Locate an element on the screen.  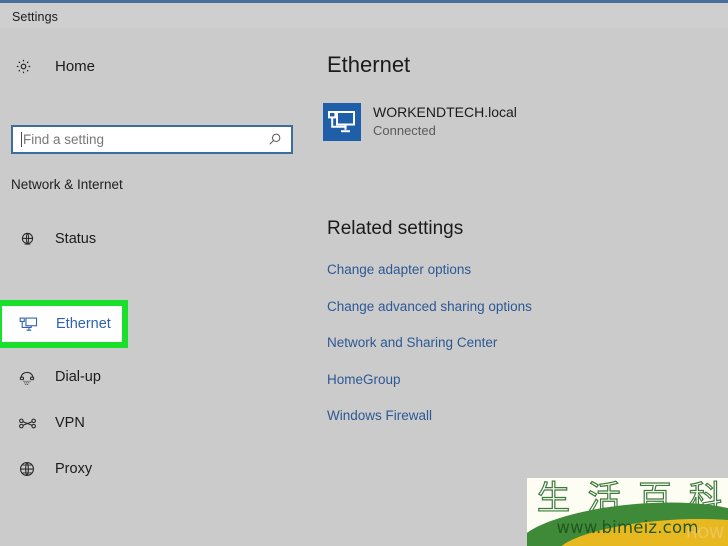
adapter-text-block: WORKENDTECH.local Connected is located at coordinates (445, 122).